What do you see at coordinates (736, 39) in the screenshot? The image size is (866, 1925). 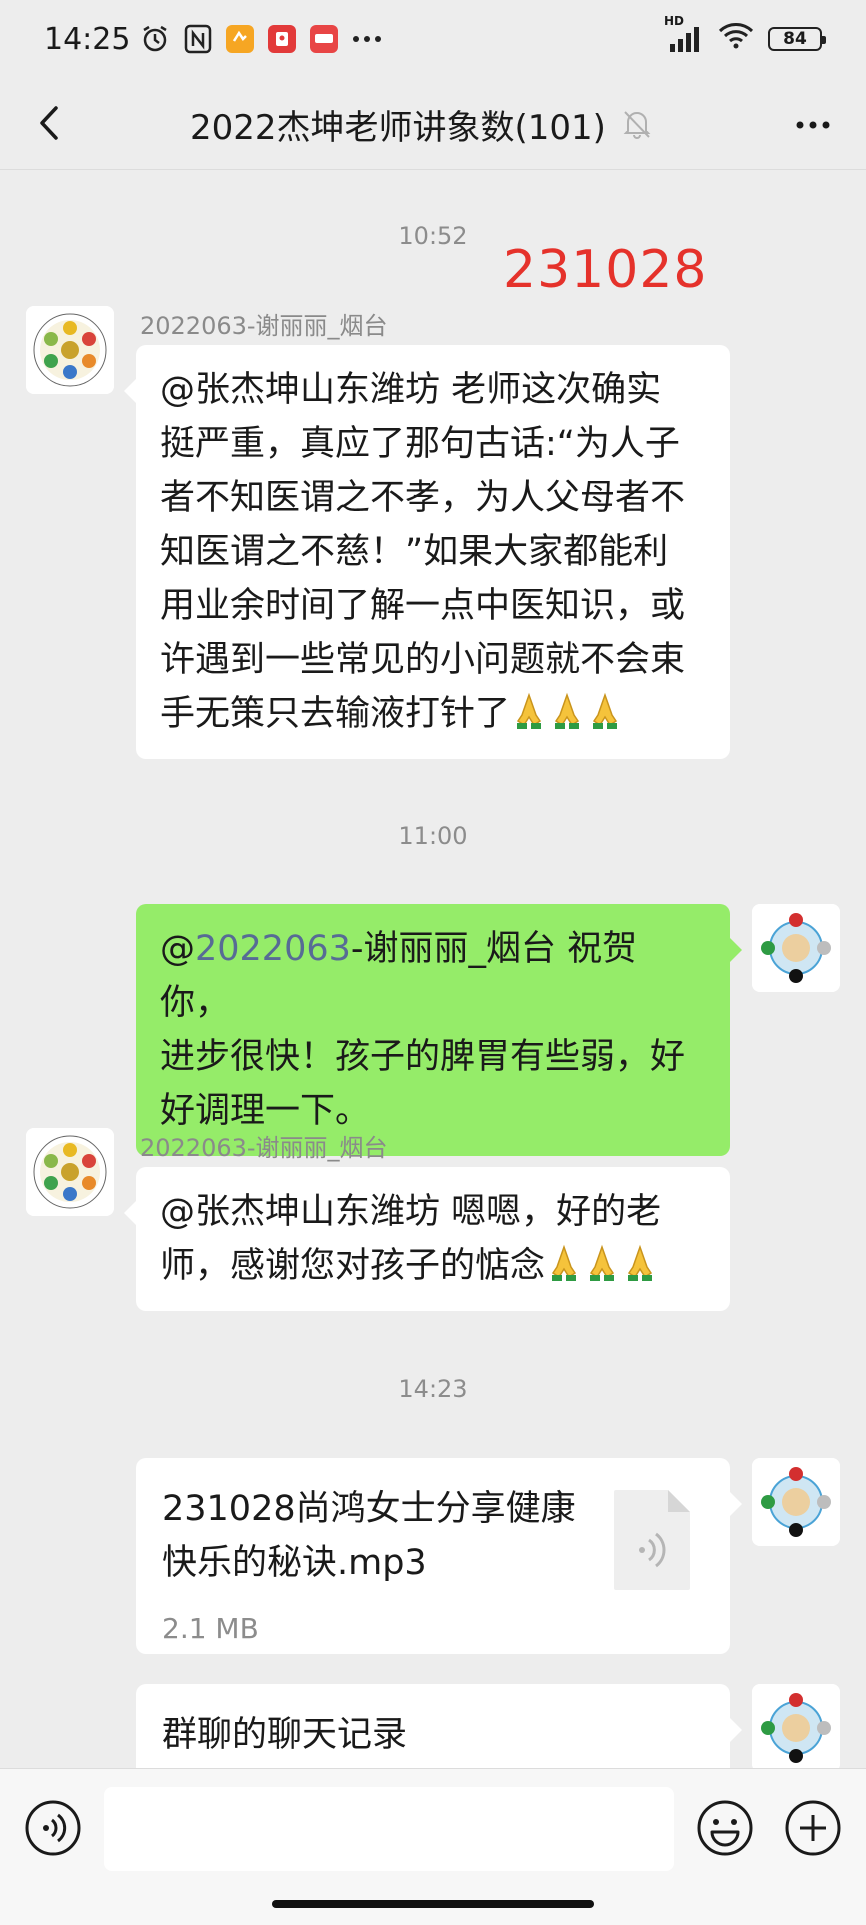 I see `wifi-icon` at bounding box center [736, 39].